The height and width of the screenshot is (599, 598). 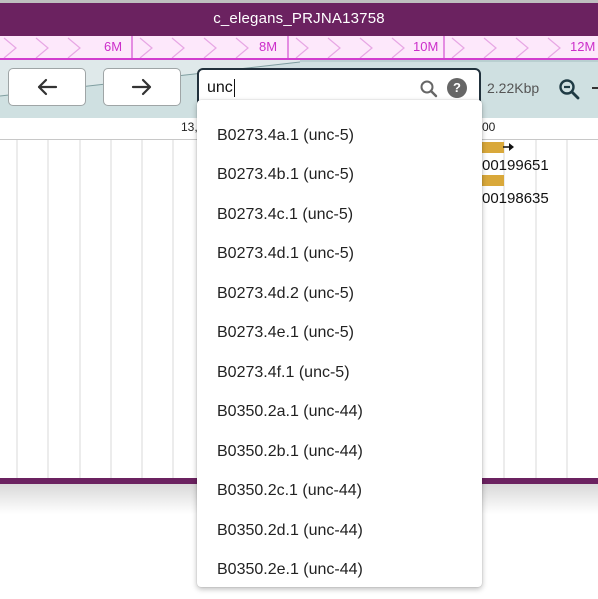 What do you see at coordinates (569, 89) in the screenshot?
I see `zoom-out-icon` at bounding box center [569, 89].